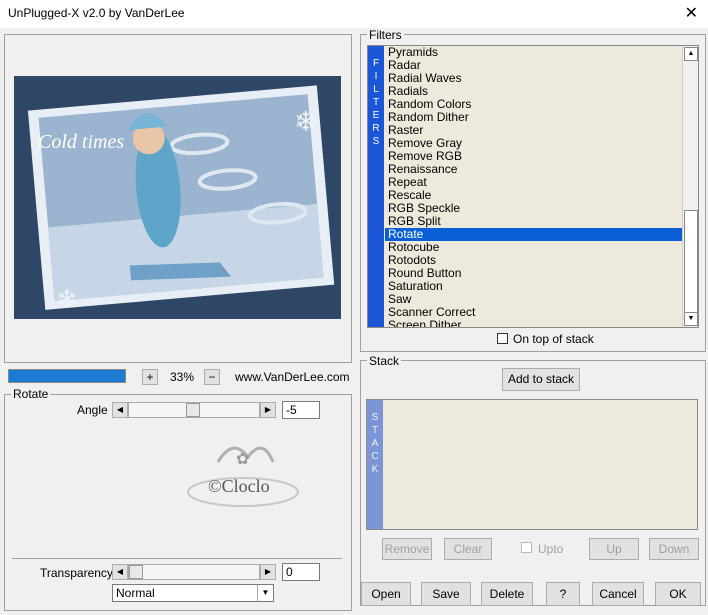 Image resolution: width=708 pixels, height=615 pixels. Describe the element at coordinates (92, 410) in the screenshot. I see `angle-label: Angle` at that location.